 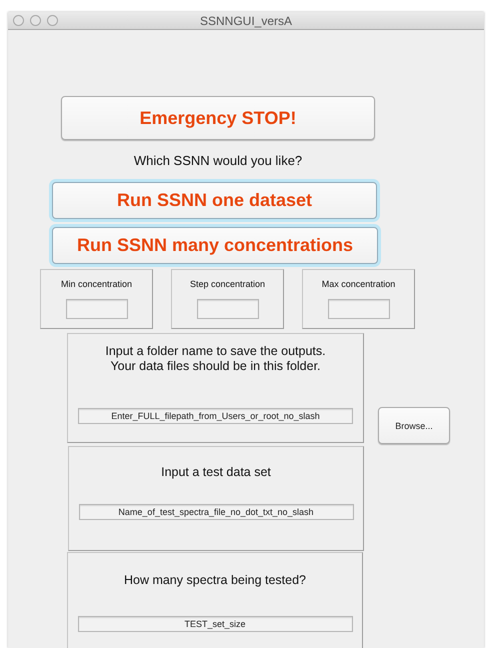 I want to click on instruction-text: Input a test data set, so click(x=216, y=472).